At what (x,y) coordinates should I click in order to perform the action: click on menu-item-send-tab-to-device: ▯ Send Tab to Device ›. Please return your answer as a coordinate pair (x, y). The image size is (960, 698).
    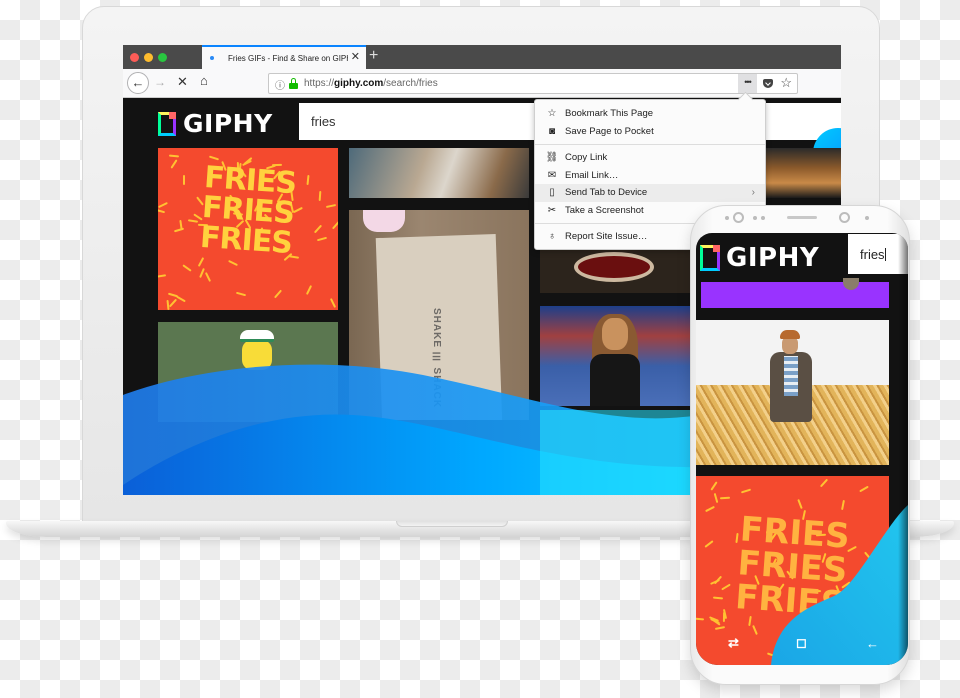
    Looking at the image, I should click on (650, 193).